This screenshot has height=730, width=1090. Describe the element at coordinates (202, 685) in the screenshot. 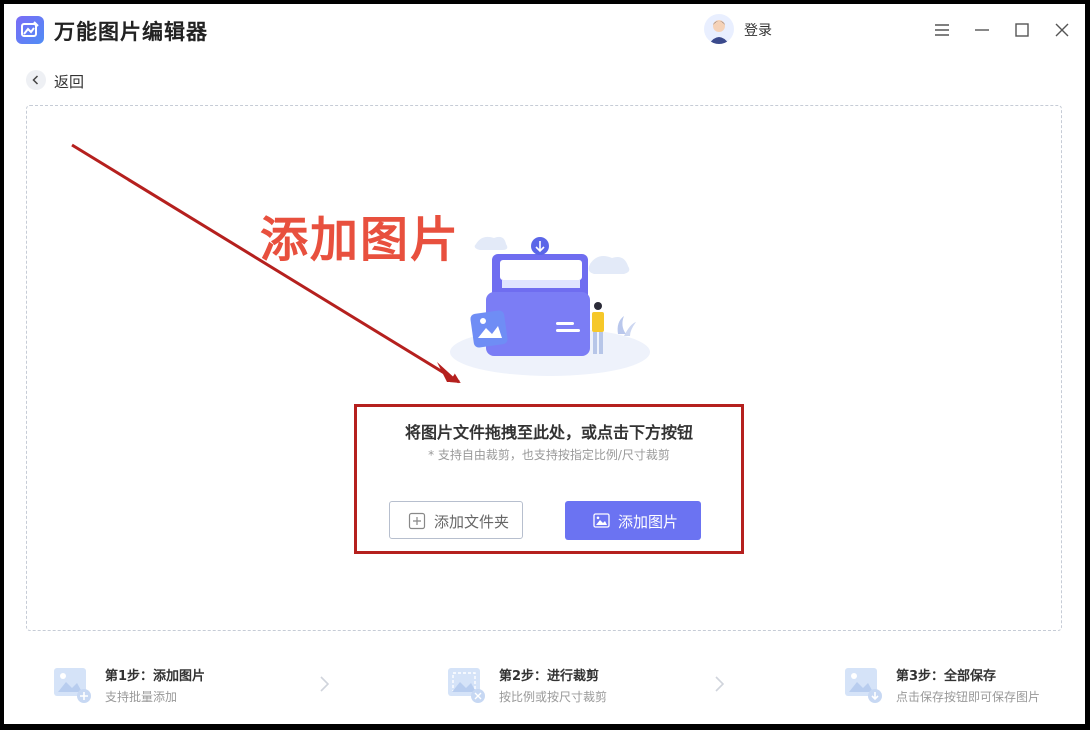

I see `step-1: 第1步：添加图片 支持批量添加` at that location.